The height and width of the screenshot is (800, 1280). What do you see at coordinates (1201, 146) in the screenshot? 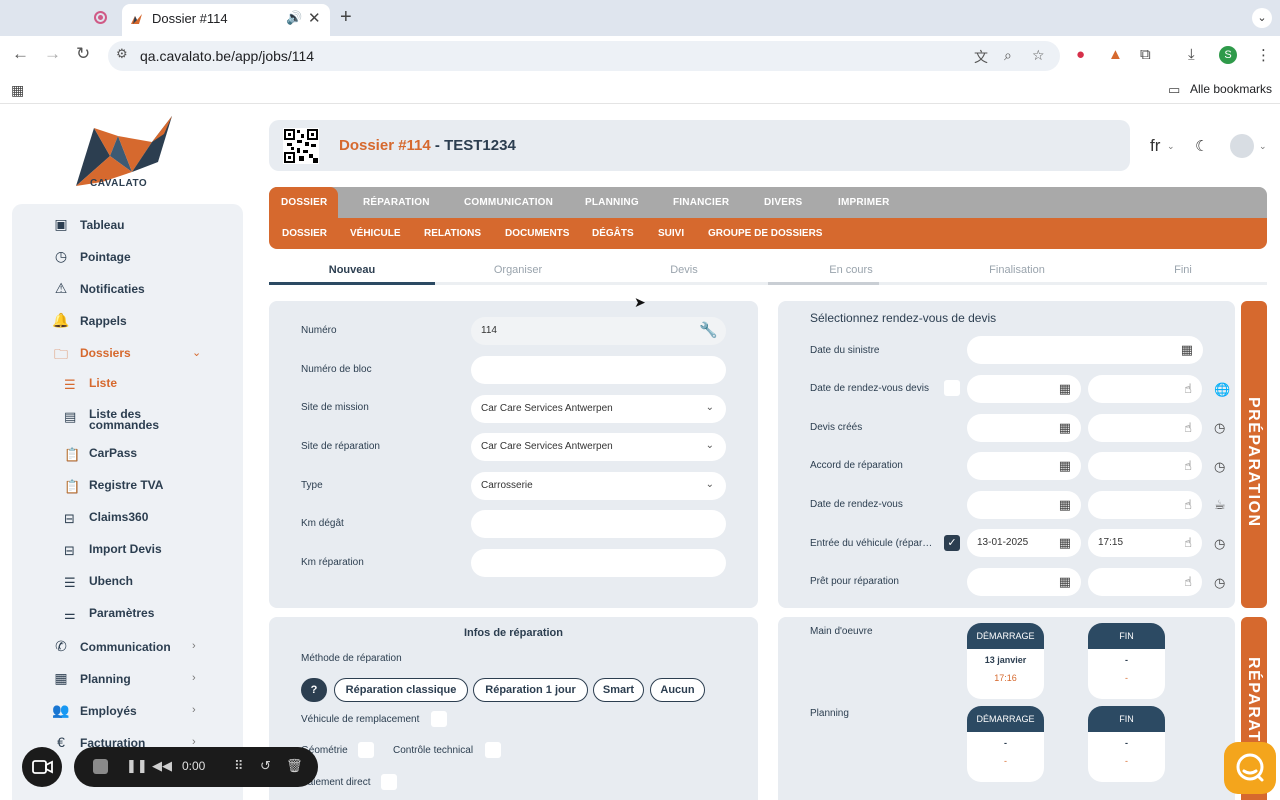
I see `dark-mode-moon-icon: ☾` at bounding box center [1201, 146].